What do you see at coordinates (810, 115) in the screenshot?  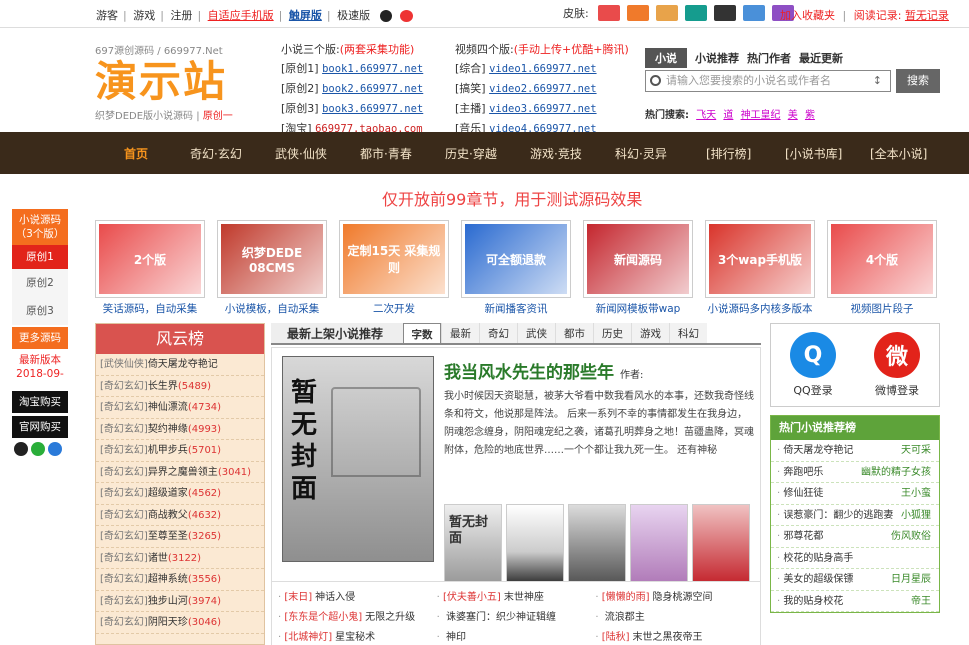 I see `hot-search-keyword: 紫` at bounding box center [810, 115].